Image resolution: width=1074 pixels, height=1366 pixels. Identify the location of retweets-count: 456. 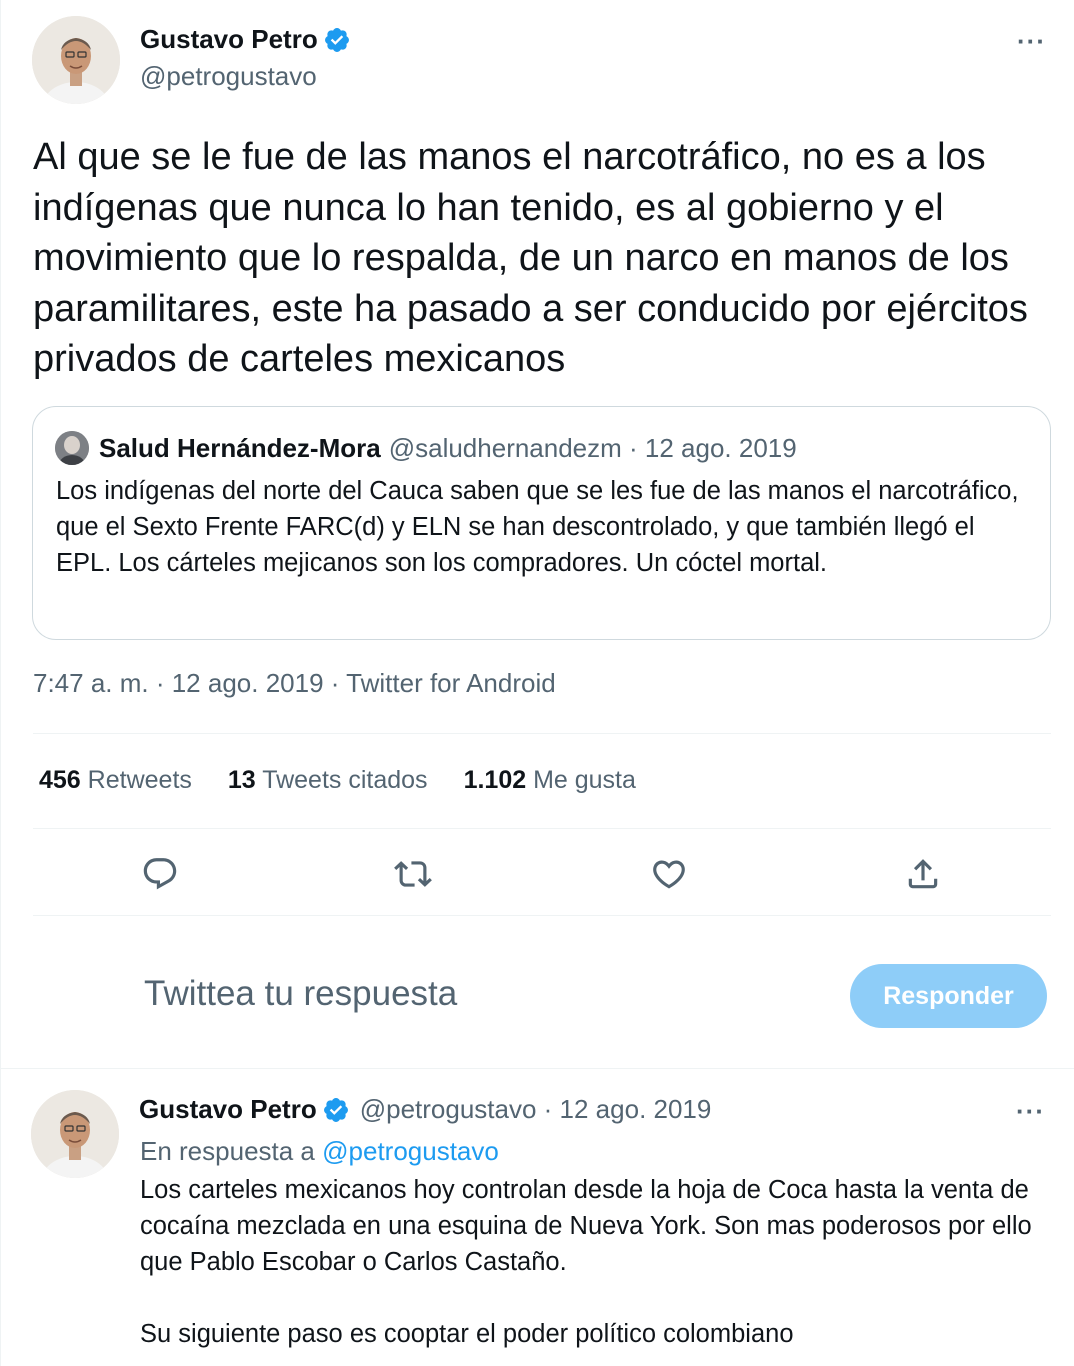
(60, 780).